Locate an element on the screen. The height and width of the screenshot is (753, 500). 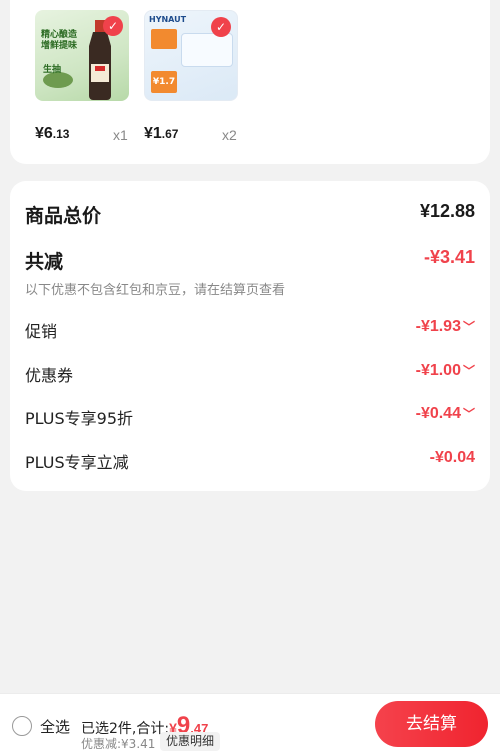
total-reduction-value: -¥3.41 is located at coordinates (449, 257).